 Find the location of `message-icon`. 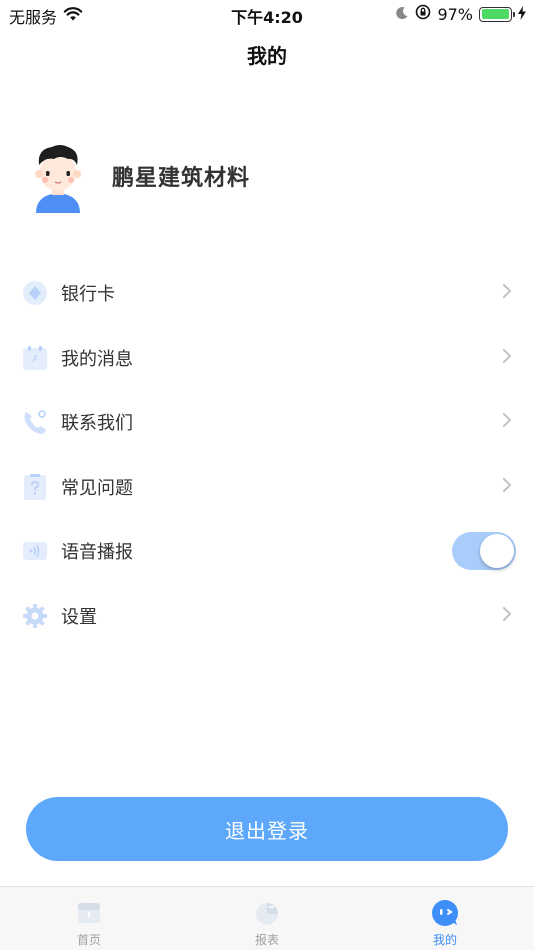

message-icon is located at coordinates (35, 358).